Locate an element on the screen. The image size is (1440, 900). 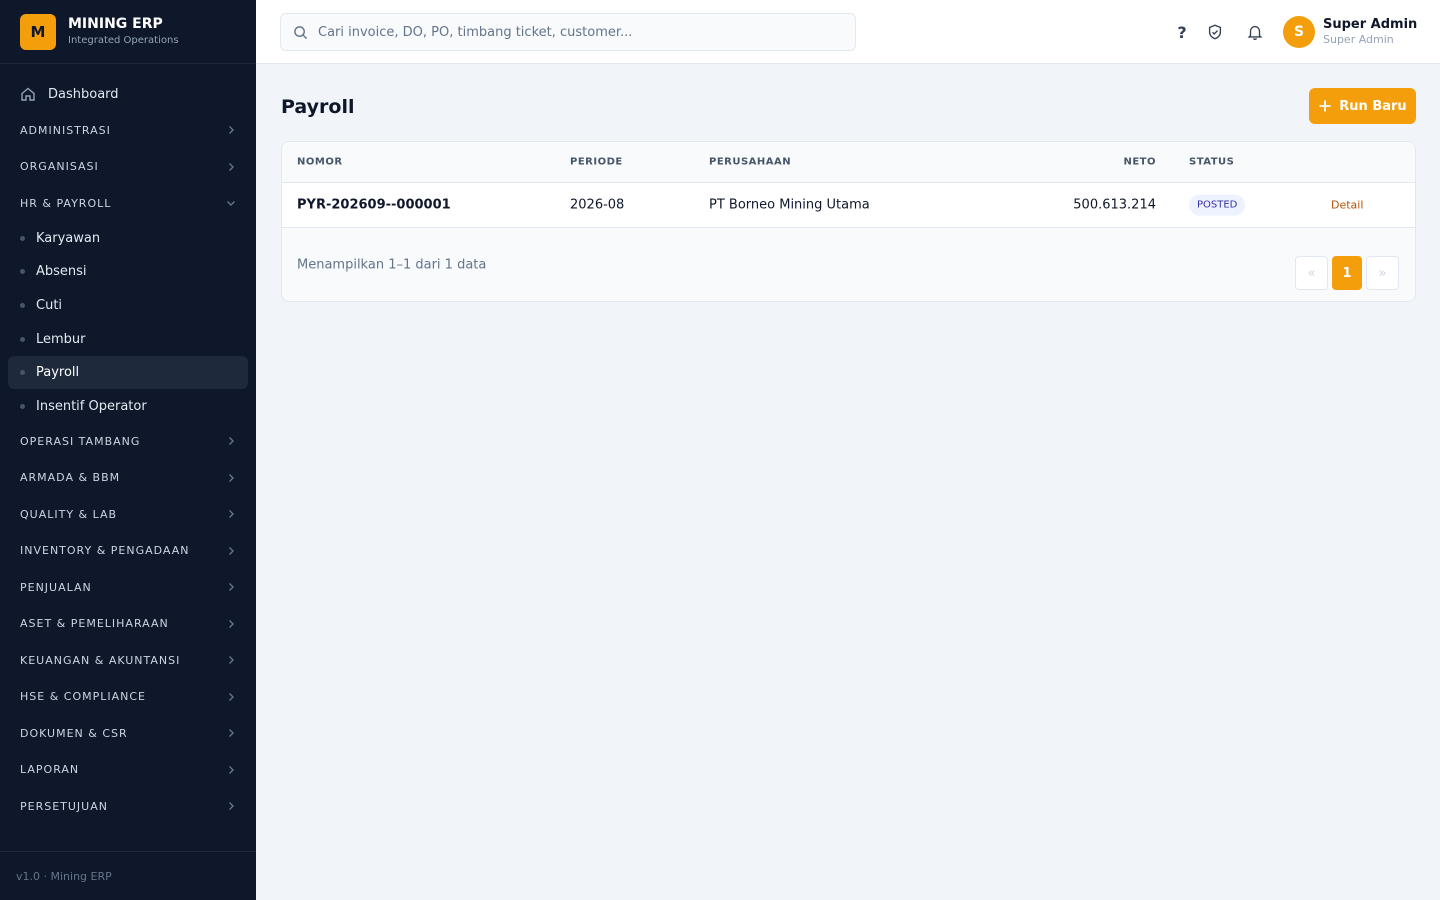
cell-neto: 500.613.214 is located at coordinates (1114, 205).